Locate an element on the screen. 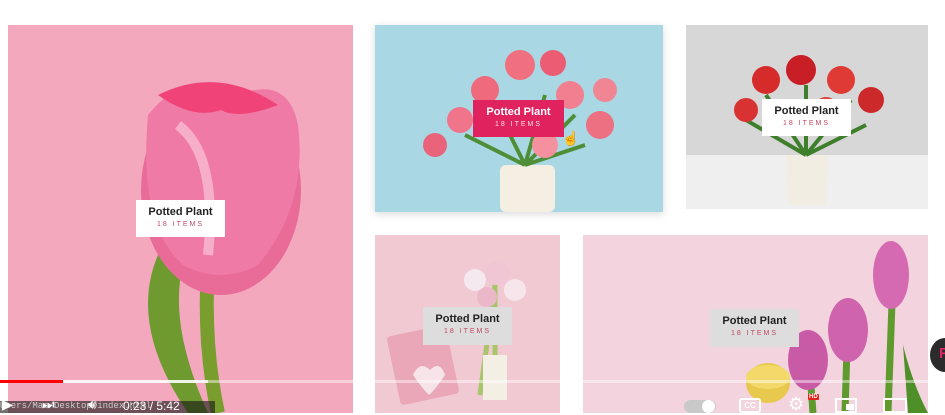 This screenshot has width=945, height=415. tile-title-1: Potted Plant is located at coordinates (180, 212).